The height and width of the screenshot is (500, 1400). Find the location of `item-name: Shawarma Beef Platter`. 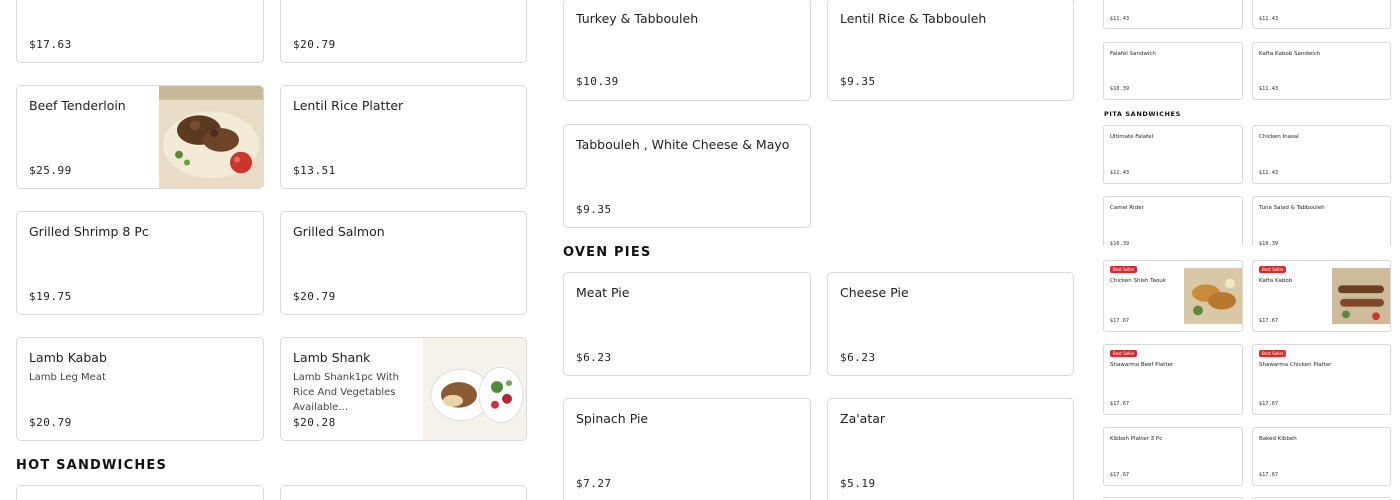

item-name: Shawarma Beef Platter is located at coordinates (1142, 365).